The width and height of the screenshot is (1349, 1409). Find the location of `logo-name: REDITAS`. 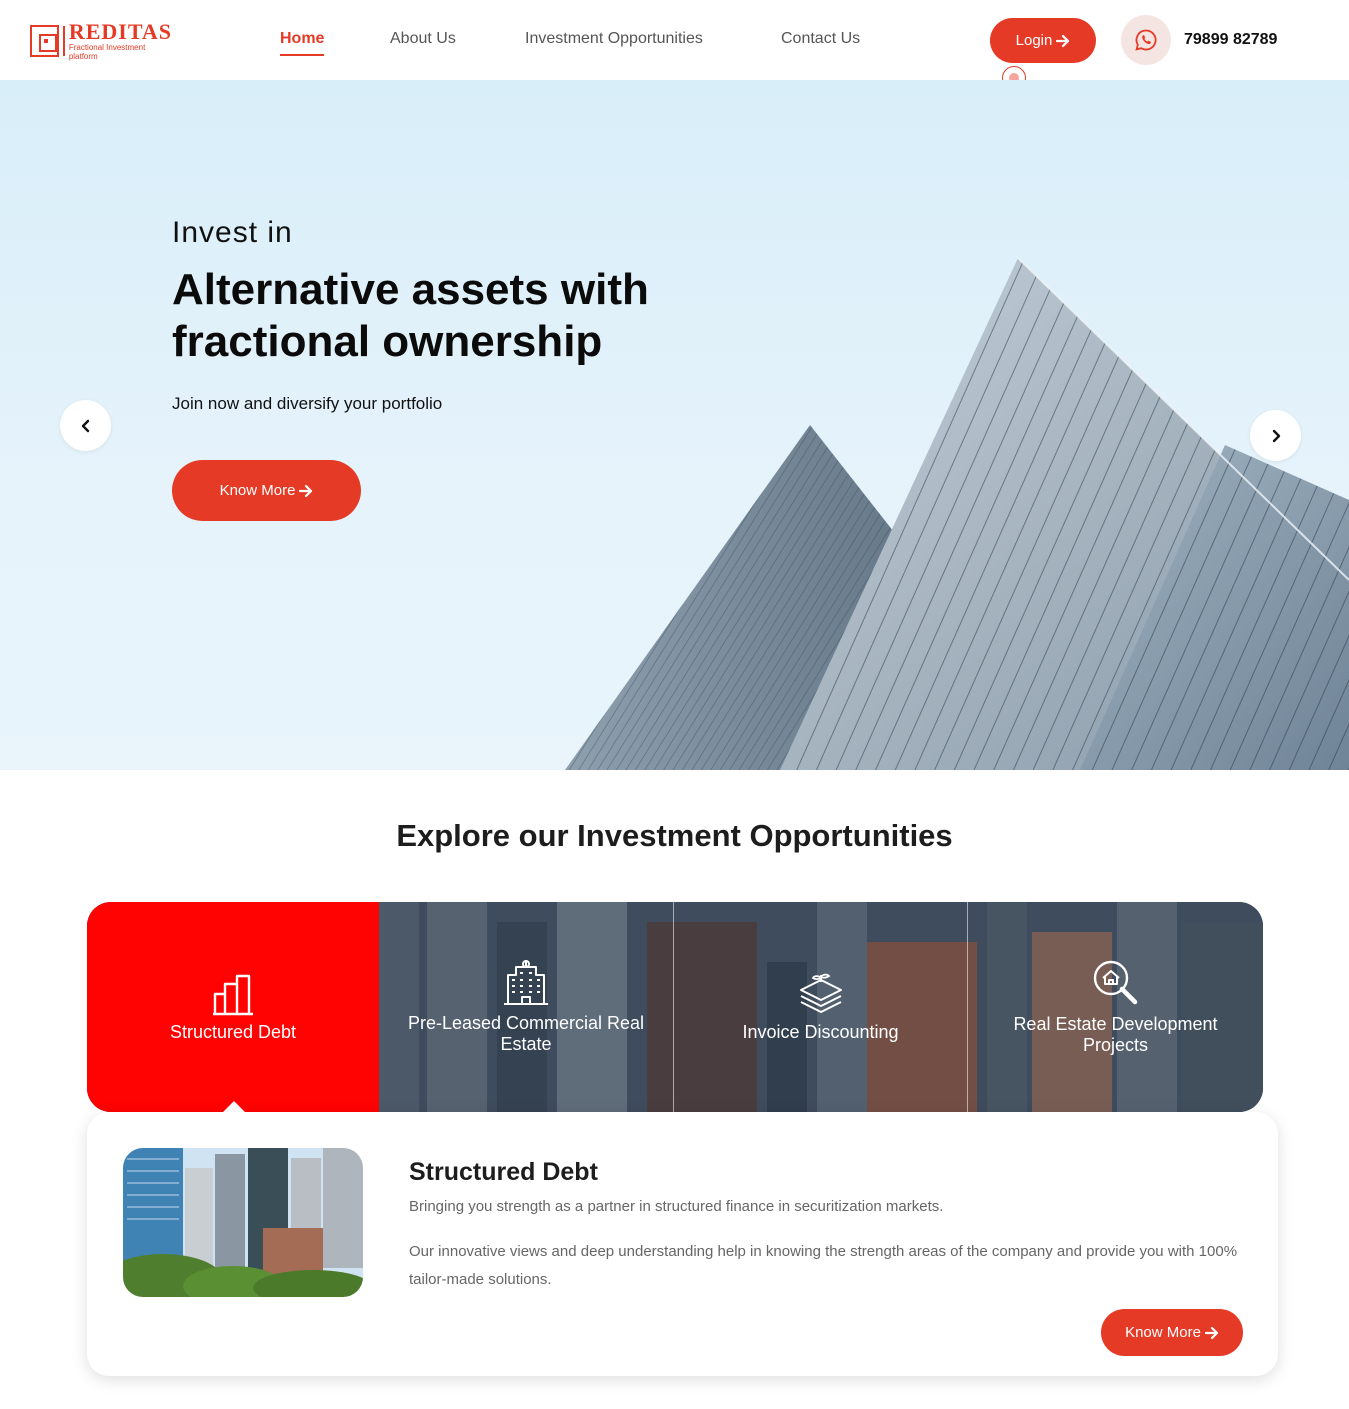

logo-name: REDITAS is located at coordinates (120, 31).